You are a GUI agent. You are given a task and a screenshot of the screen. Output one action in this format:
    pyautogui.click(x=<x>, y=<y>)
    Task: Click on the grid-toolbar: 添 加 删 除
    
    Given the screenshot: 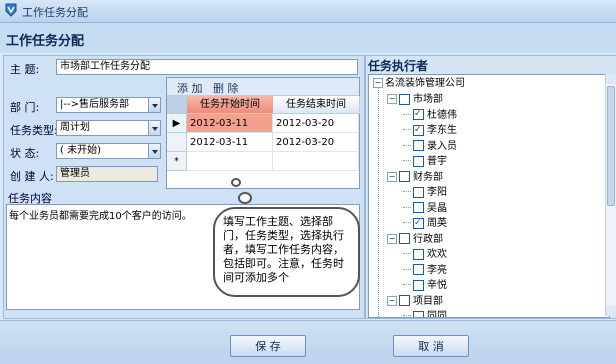 What is the action you would take?
    pyautogui.click(x=263, y=87)
    